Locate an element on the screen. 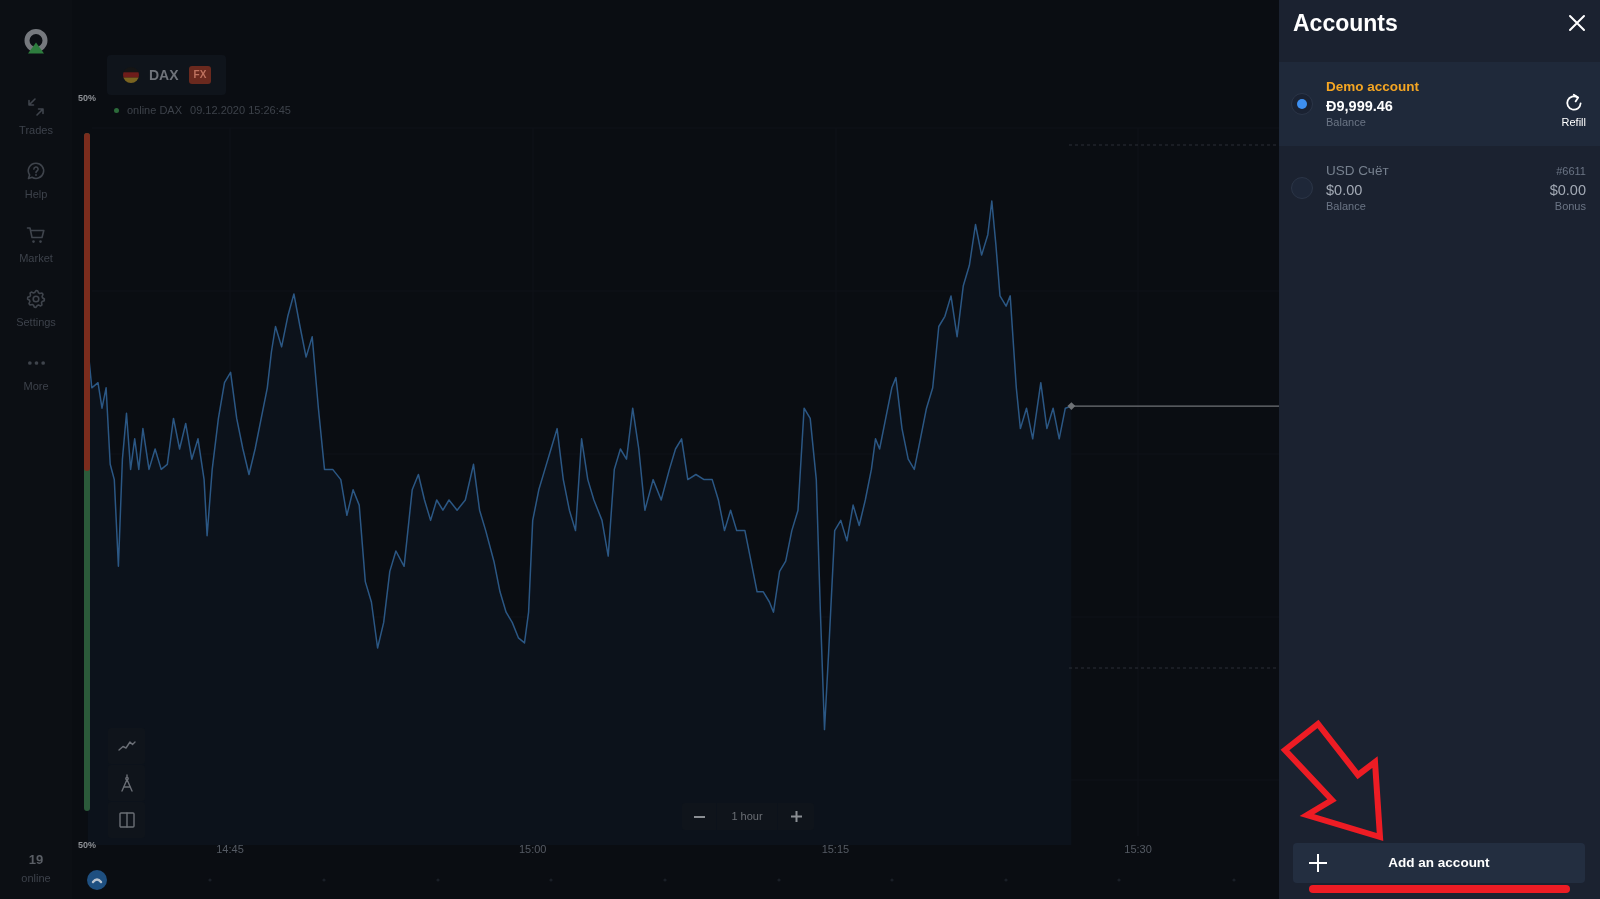 This screenshot has height=899, width=1600. close-icon is located at coordinates (1577, 23).